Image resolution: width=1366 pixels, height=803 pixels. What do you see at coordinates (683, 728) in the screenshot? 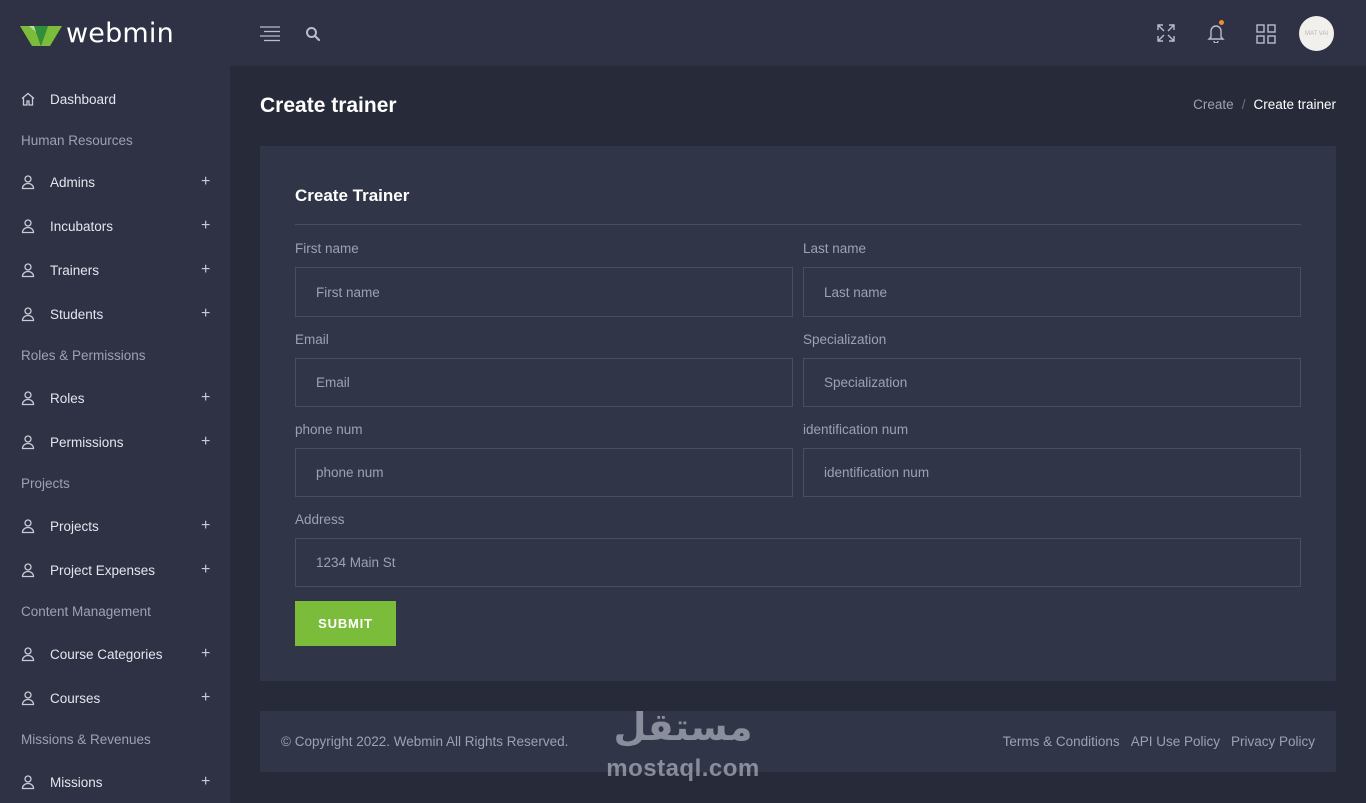
I see `watermark-arabic: مستقل` at bounding box center [683, 728].